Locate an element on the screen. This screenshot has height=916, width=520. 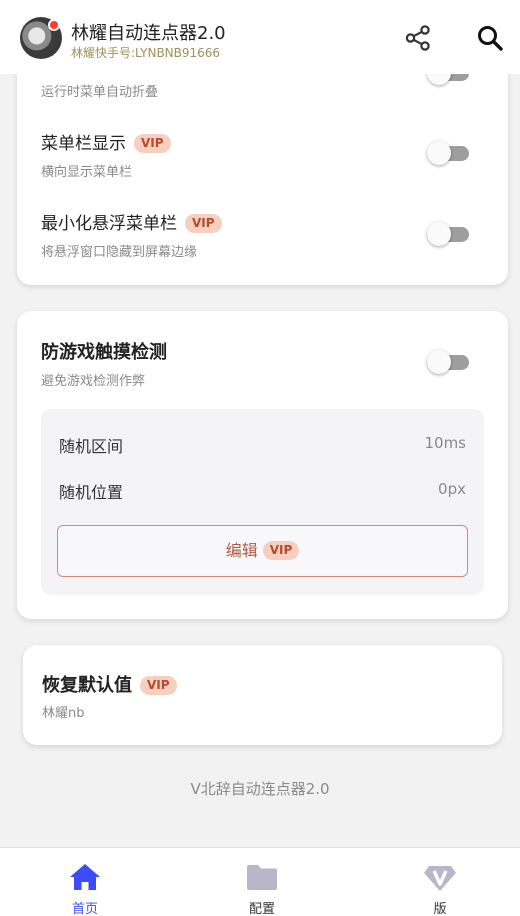
home-icon is located at coordinates (85, 877).